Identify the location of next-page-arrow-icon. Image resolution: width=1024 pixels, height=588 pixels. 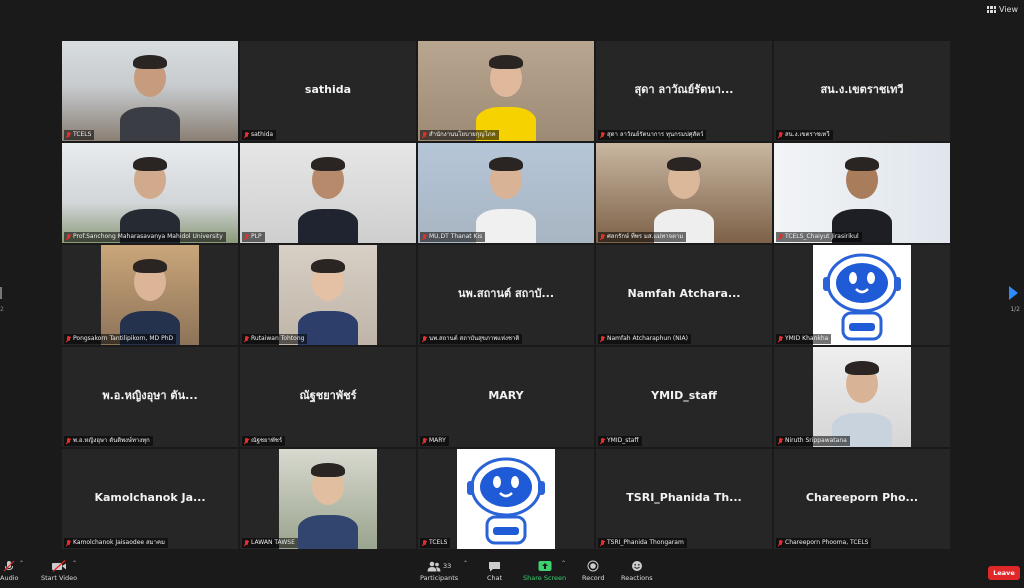
(1013, 293).